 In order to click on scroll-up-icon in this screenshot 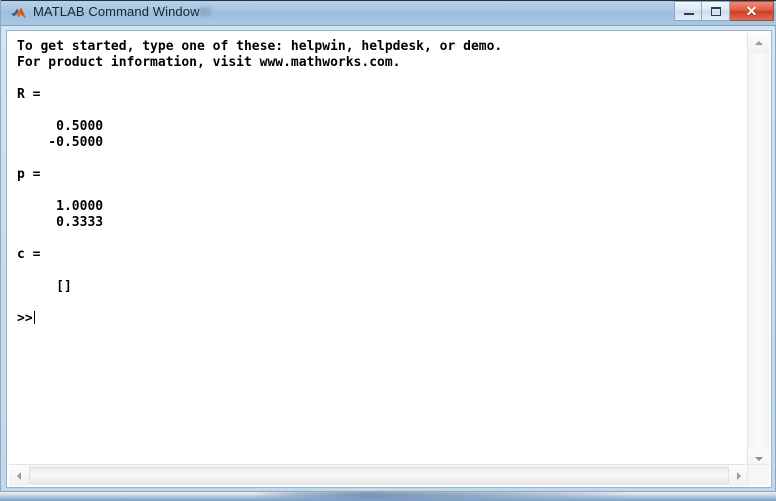, I will do `click(759, 43)`.